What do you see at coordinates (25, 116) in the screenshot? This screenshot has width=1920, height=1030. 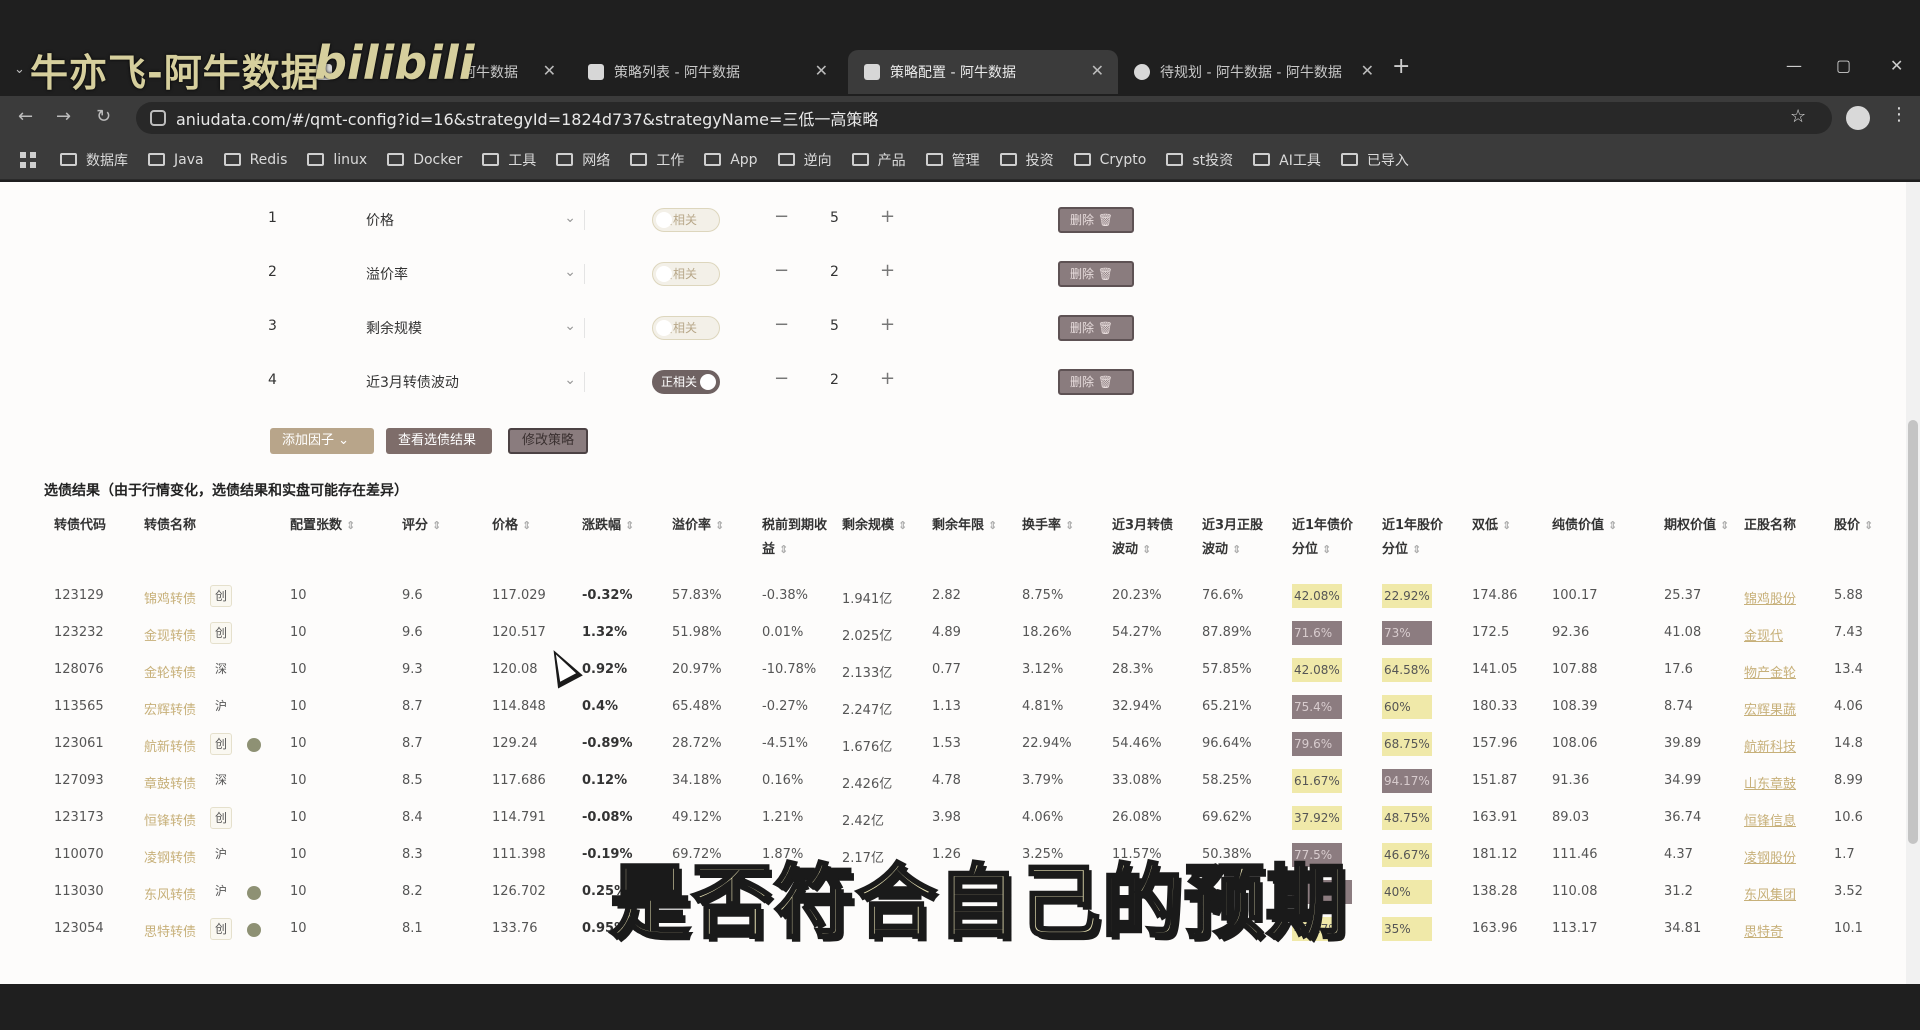 I see `back-arrow-icon: ←` at bounding box center [25, 116].